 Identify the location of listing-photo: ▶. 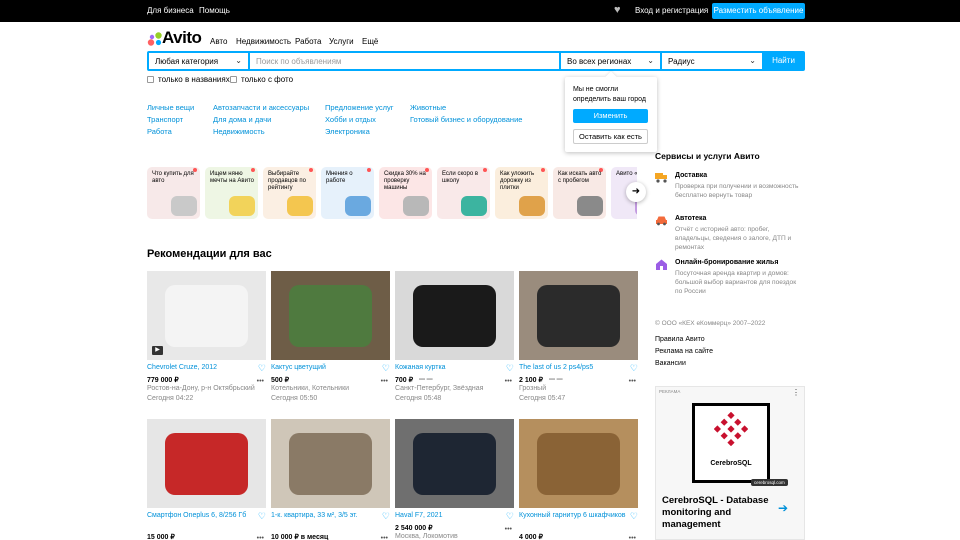
(206, 315).